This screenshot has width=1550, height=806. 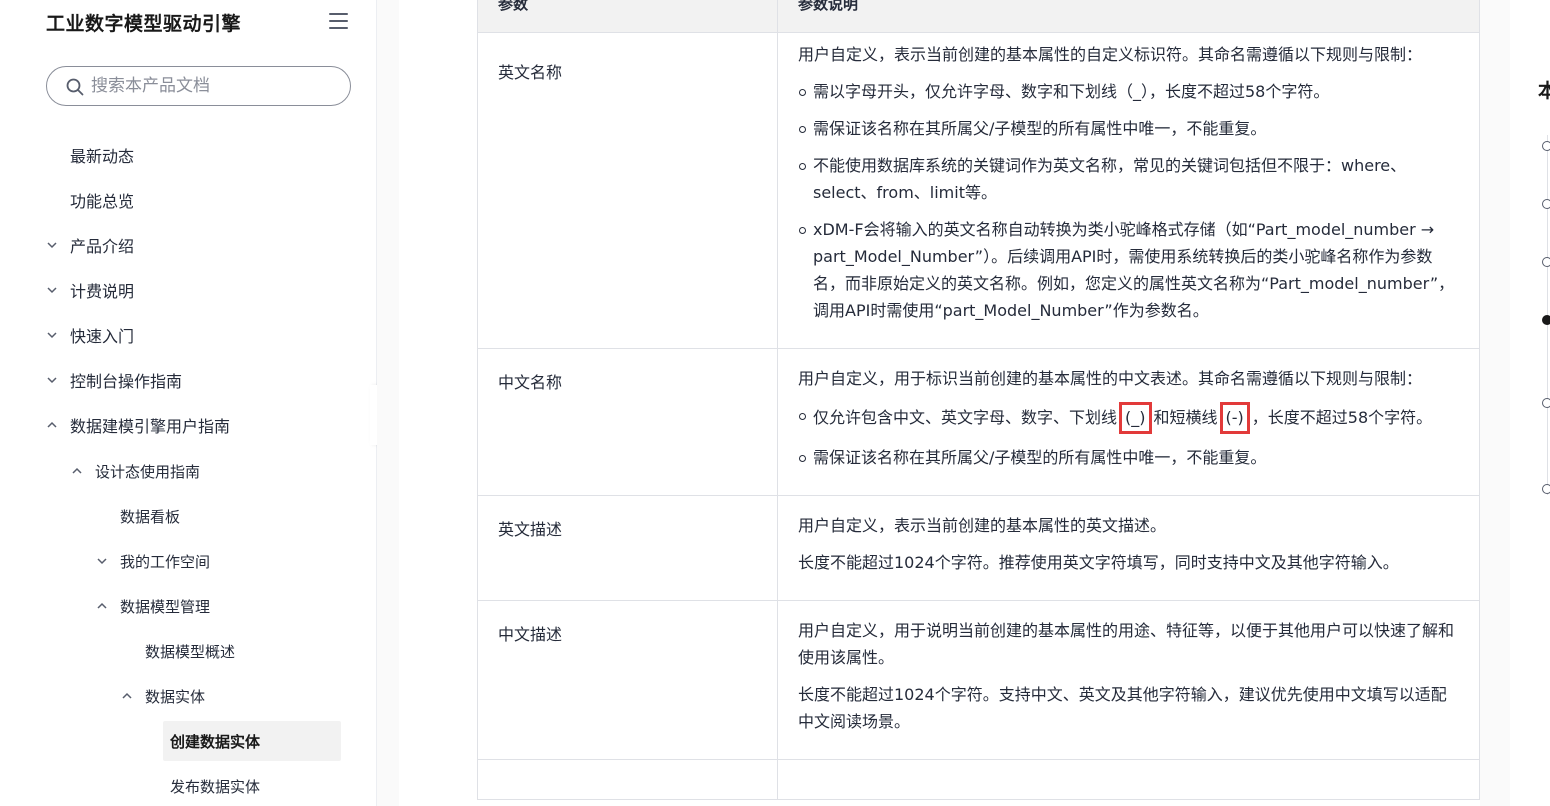 What do you see at coordinates (1135, 418) in the screenshot?
I see `highlight-underscore: (_)` at bounding box center [1135, 418].